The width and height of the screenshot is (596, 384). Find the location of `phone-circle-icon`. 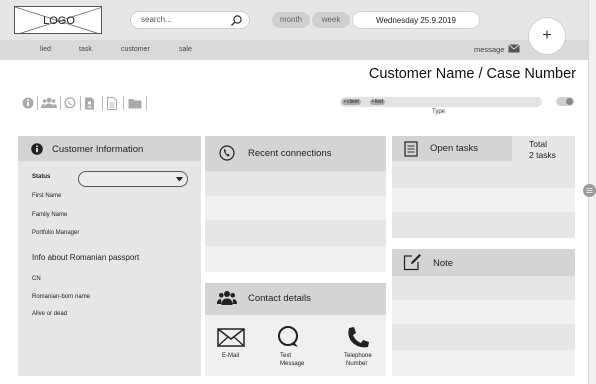

phone-circle-icon is located at coordinates (227, 153).